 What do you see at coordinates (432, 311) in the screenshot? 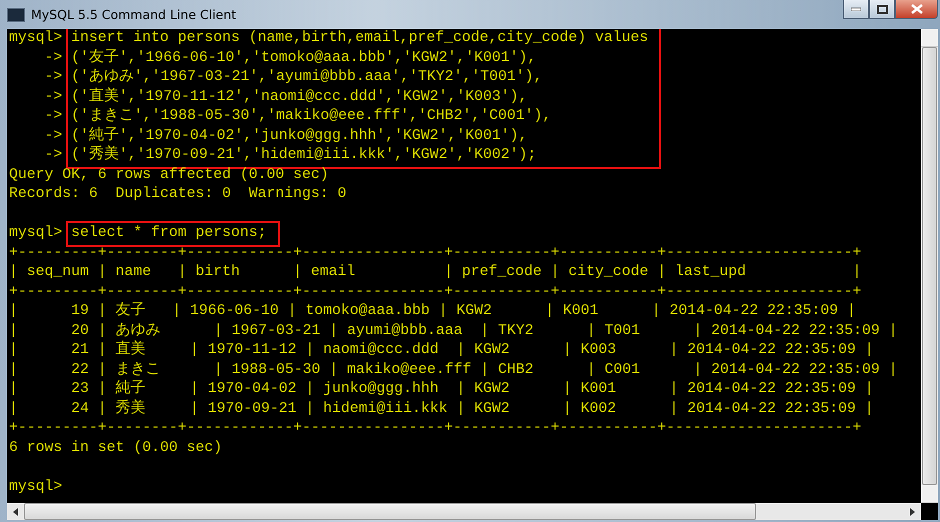
I see `console-line: | 19 | 友子 | 1966-06-10 | tomoko@aaa.bbb | KGW2 | K001 | 2014-04-22 22:35:09 |` at bounding box center [432, 311].